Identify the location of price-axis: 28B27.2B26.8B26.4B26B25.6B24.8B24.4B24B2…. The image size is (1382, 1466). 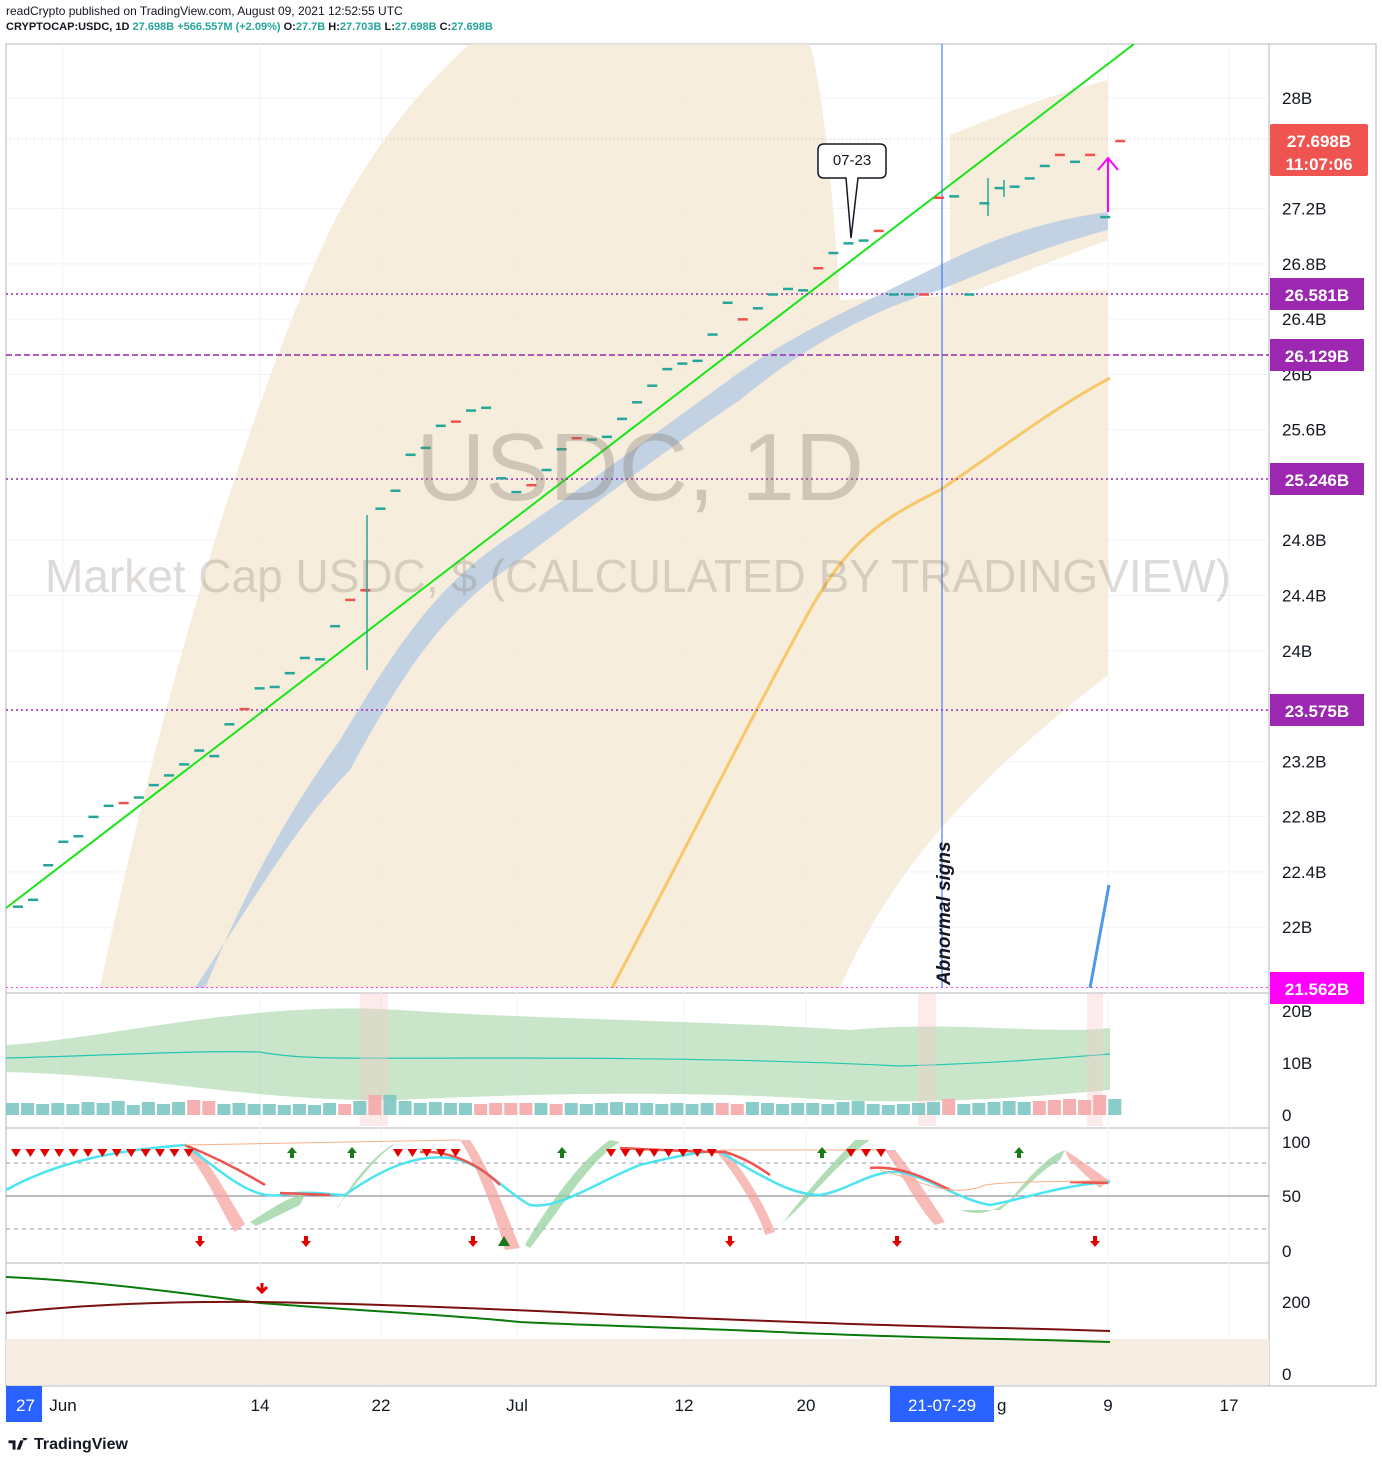
(1304, 513).